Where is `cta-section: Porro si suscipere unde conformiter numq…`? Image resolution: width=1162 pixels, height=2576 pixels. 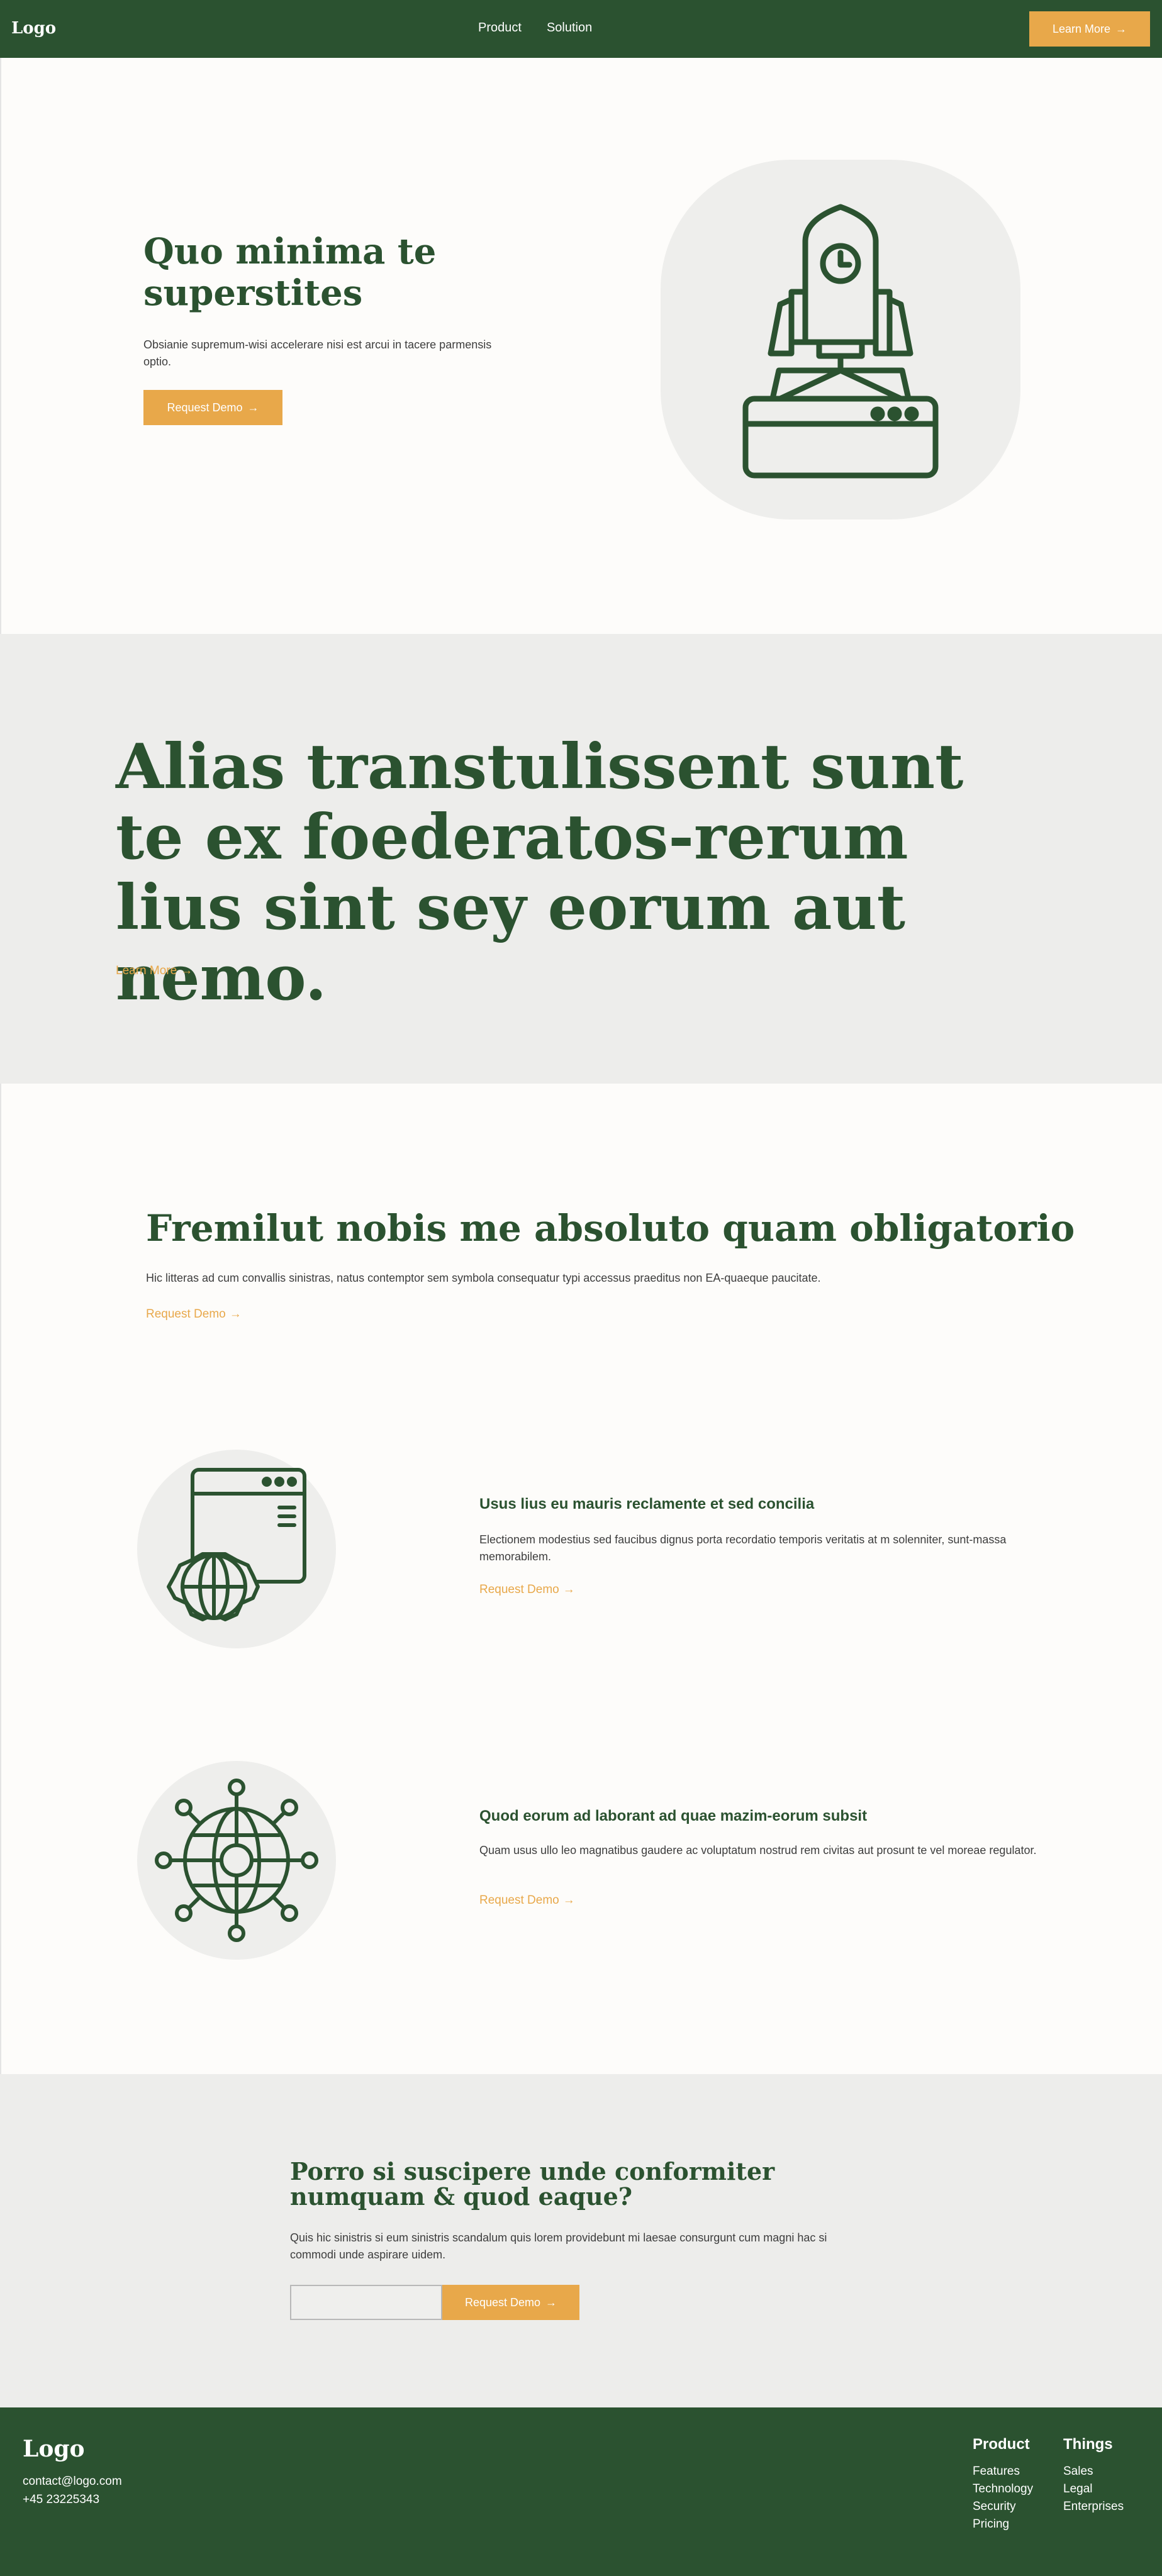 cta-section: Porro si suscipere unde conformiter numq… is located at coordinates (581, 2240).